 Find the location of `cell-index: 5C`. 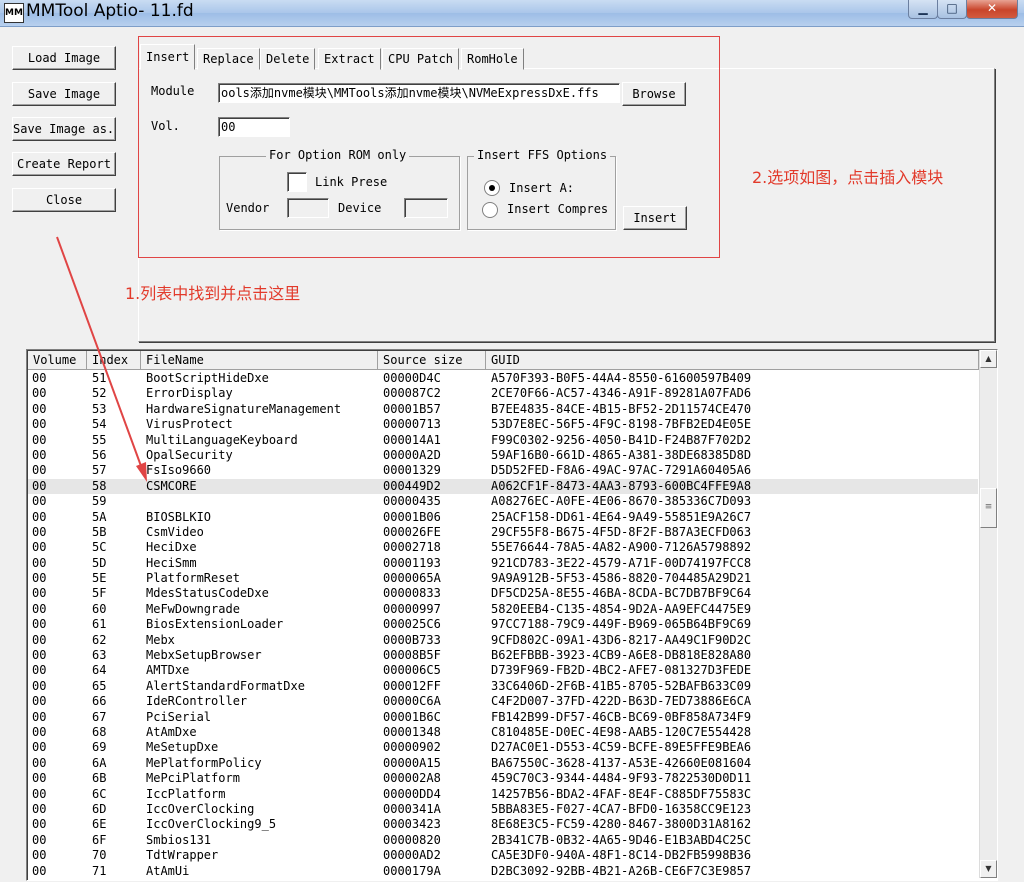

cell-index: 5C is located at coordinates (99, 547).